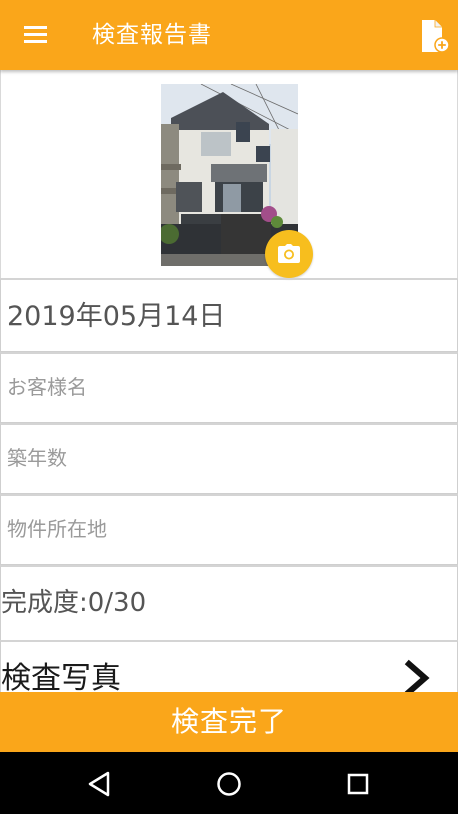 The width and height of the screenshot is (458, 814). I want to click on complete-inspection-button: 検査完了, so click(229, 722).